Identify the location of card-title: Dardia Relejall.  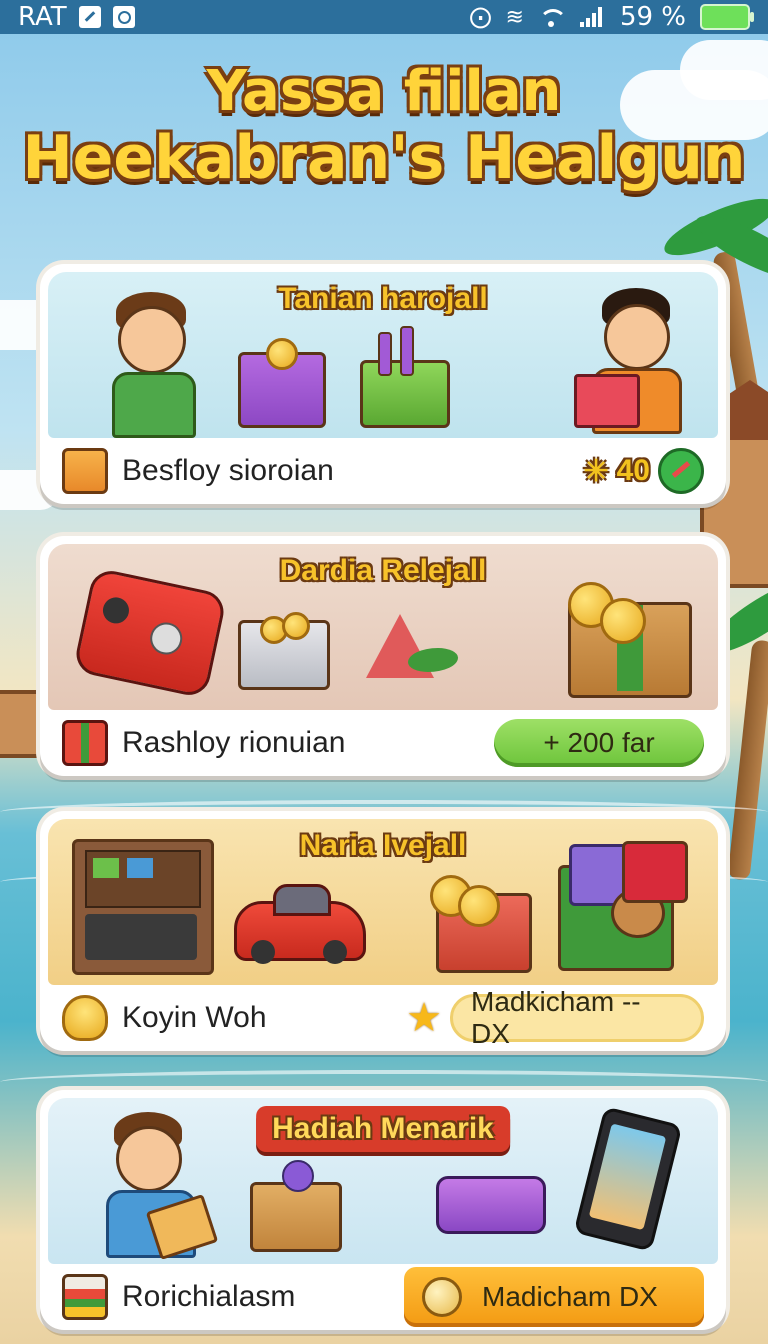
(383, 570).